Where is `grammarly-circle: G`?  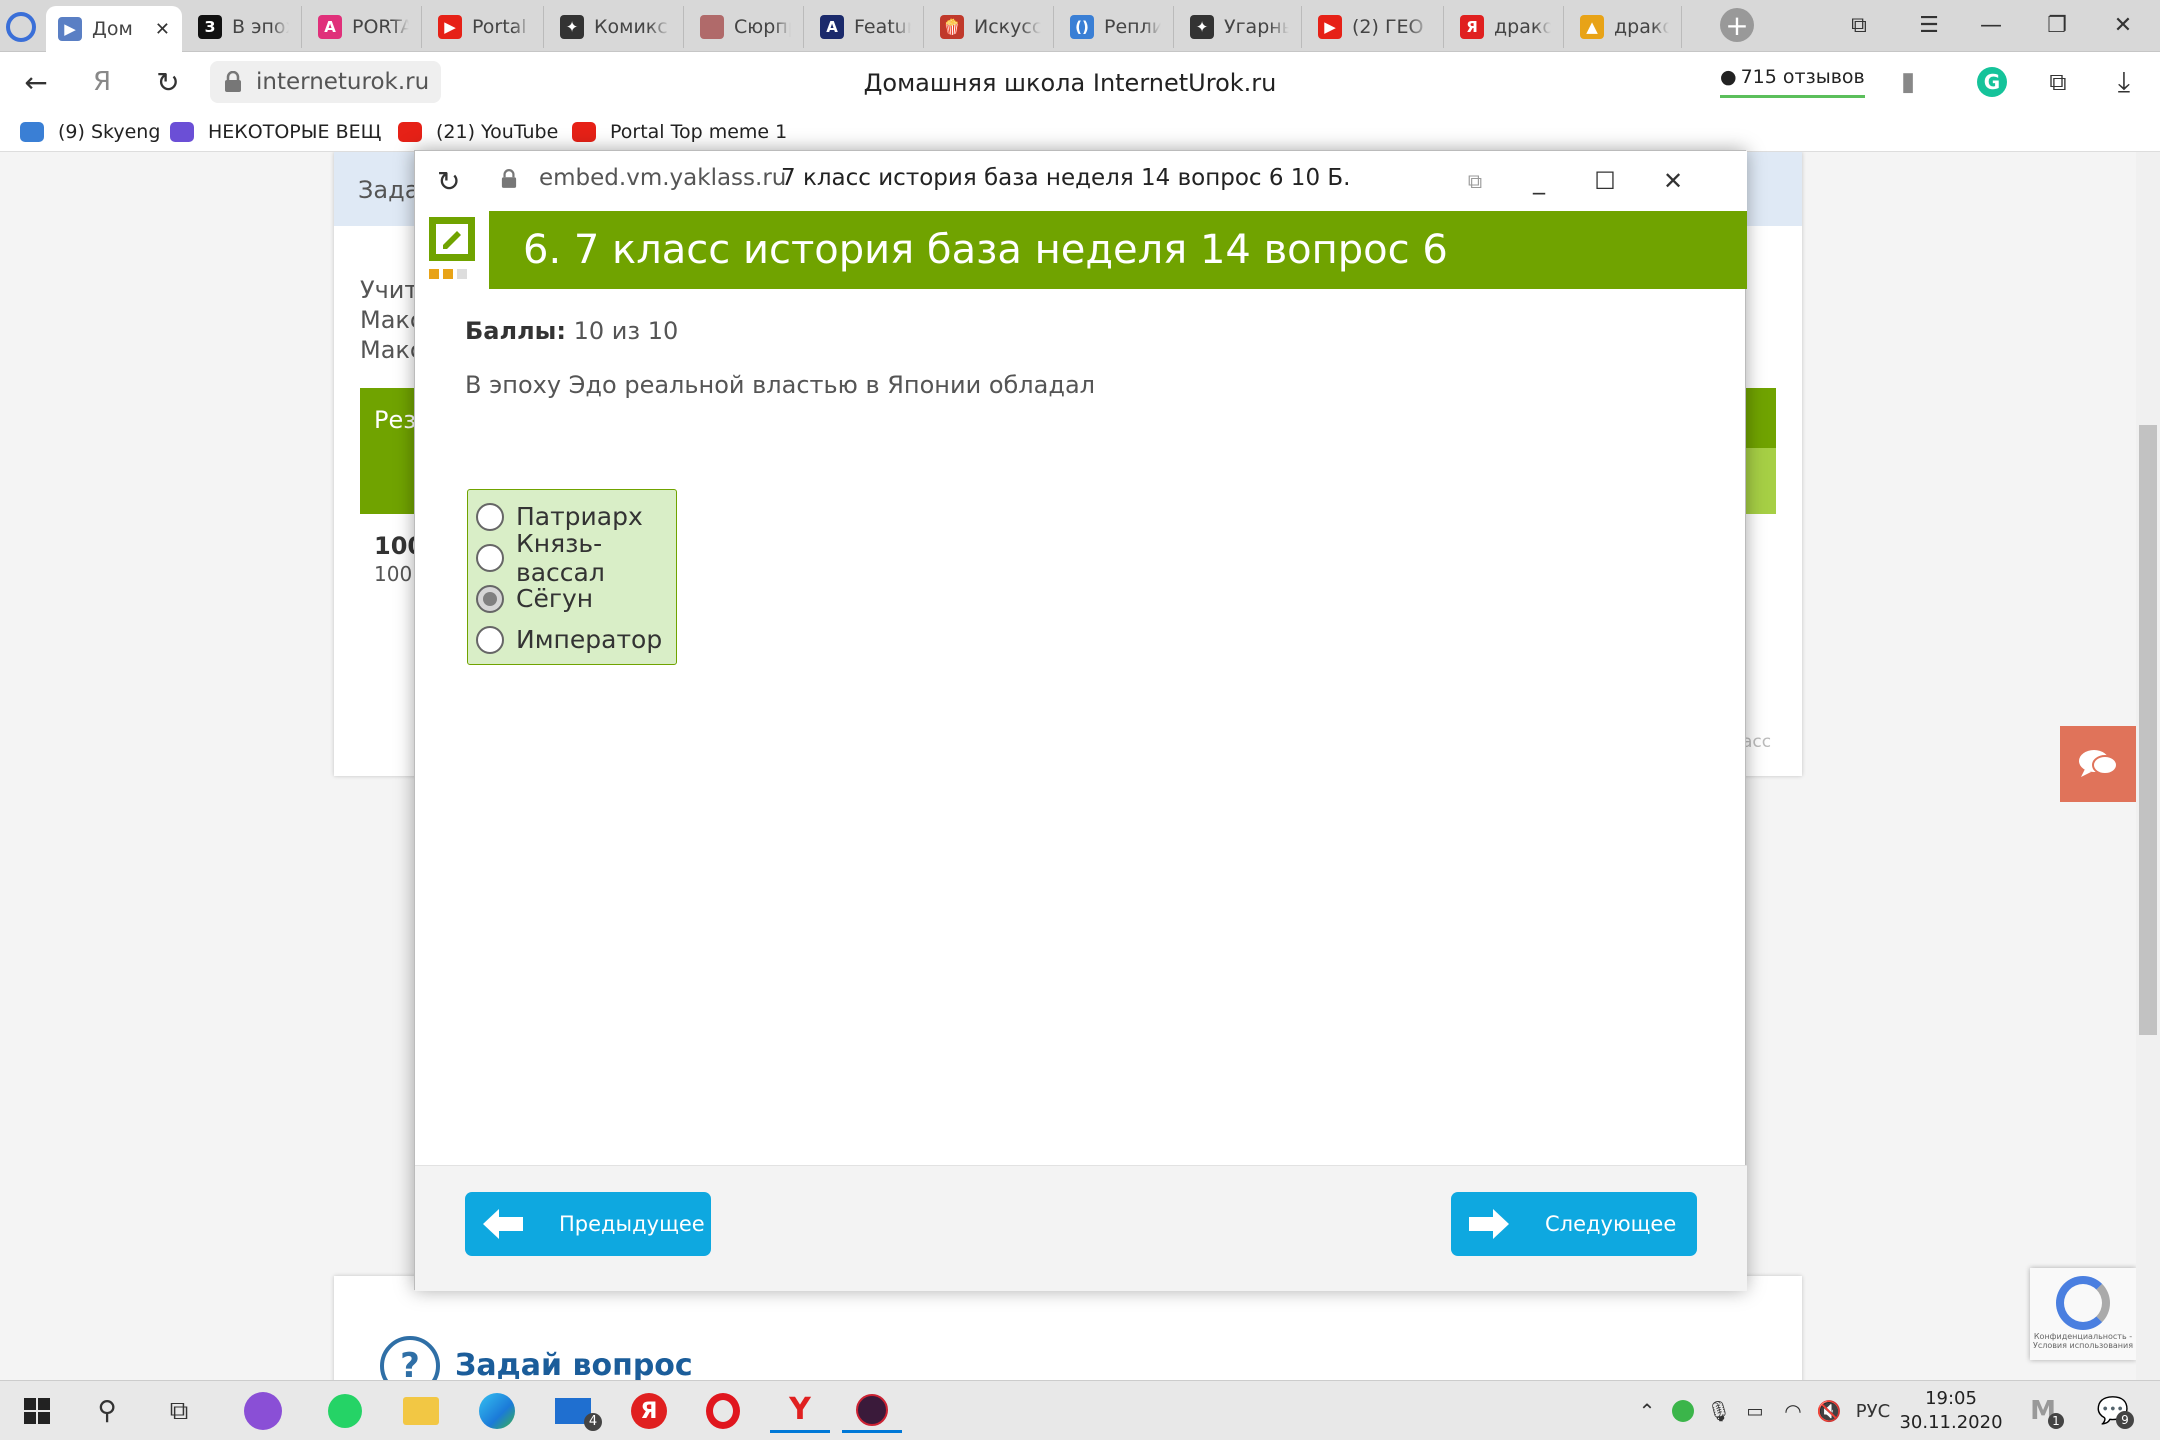
grammarly-circle: G is located at coordinates (1992, 82).